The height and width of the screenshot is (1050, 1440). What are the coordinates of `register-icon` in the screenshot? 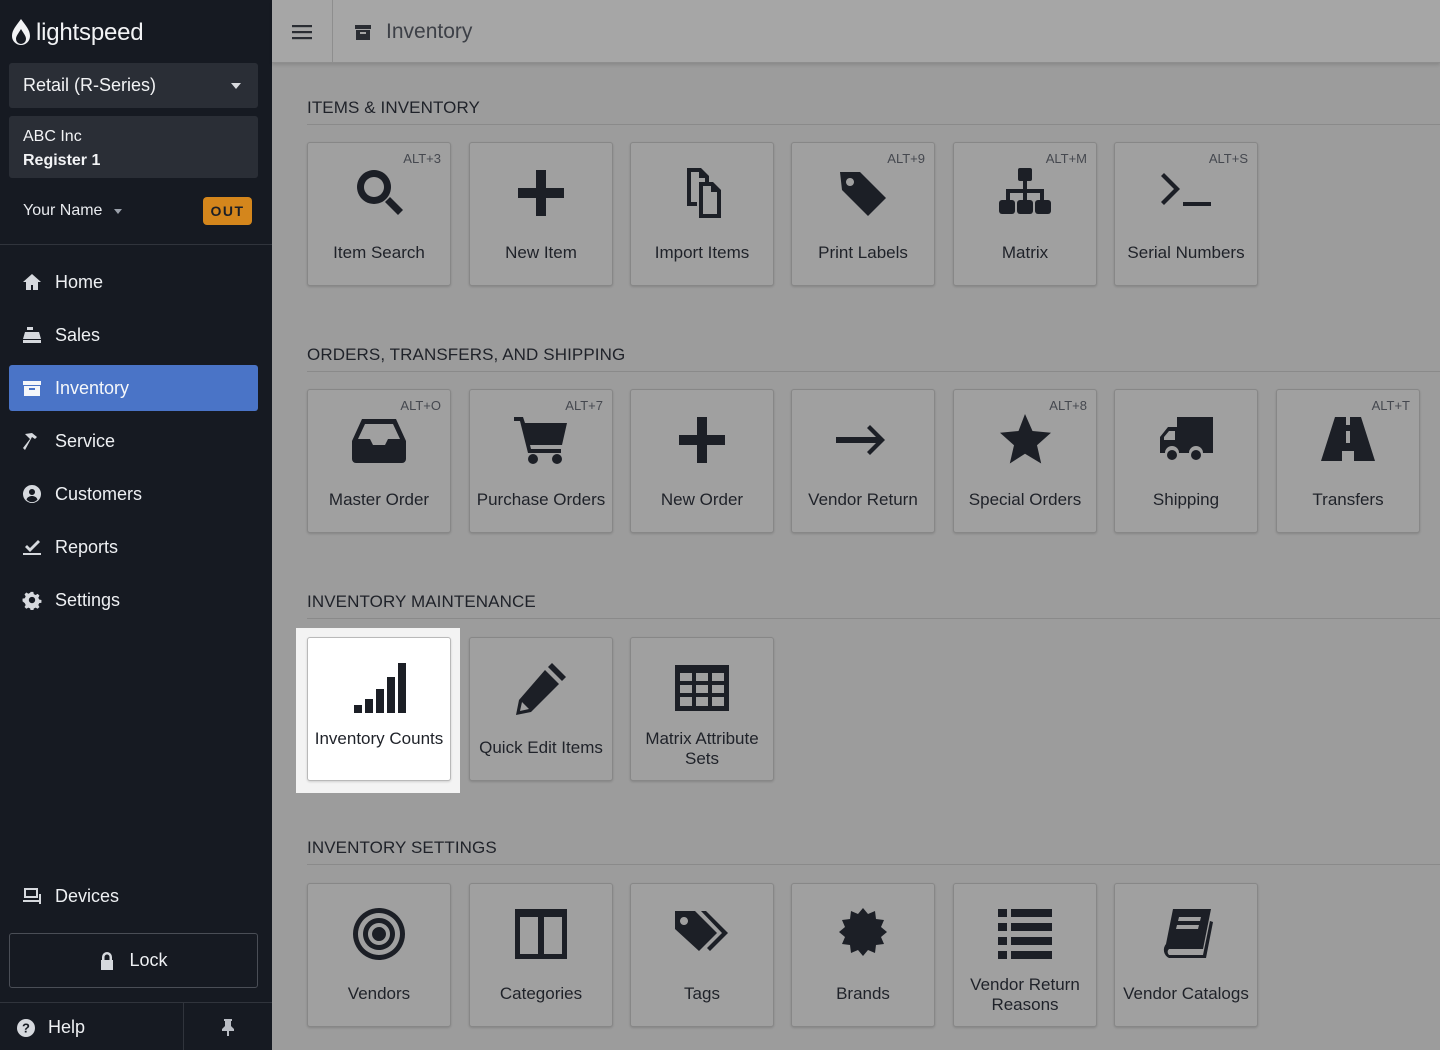 It's located at (32, 335).